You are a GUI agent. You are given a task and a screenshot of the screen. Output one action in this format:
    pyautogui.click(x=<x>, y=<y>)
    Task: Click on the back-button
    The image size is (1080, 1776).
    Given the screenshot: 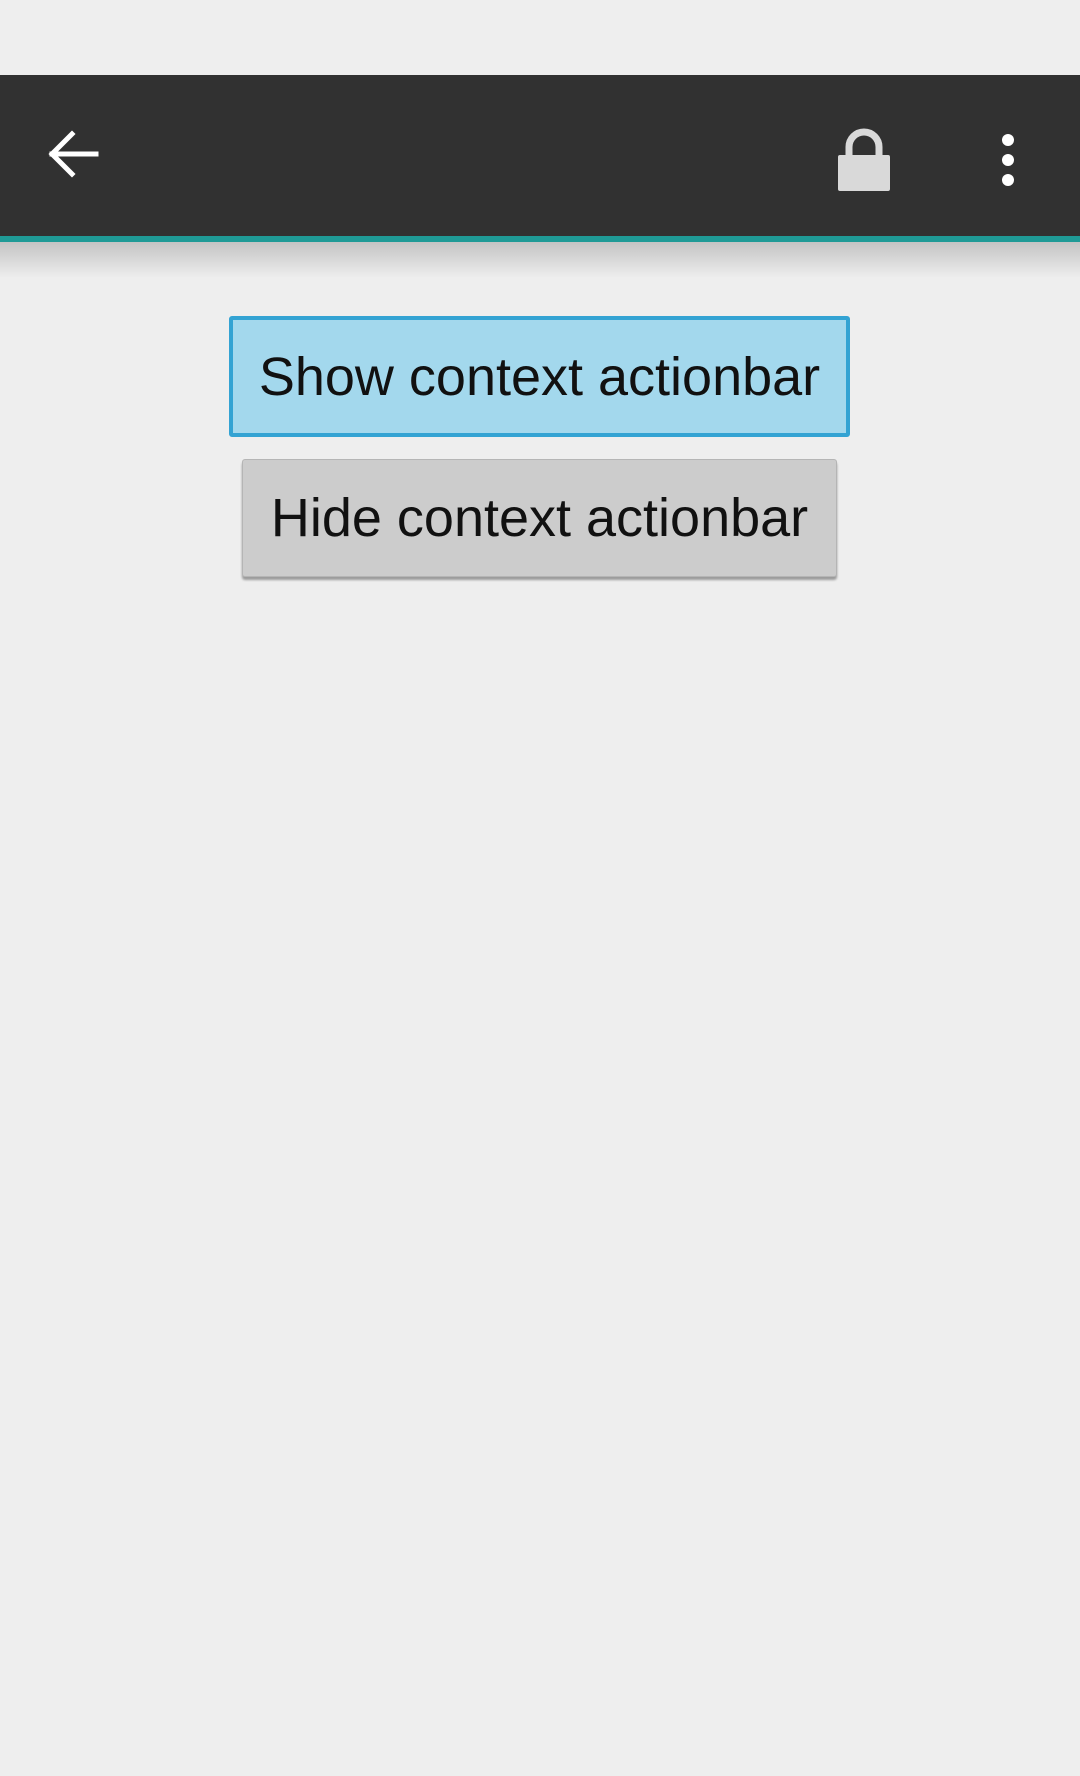 What is the action you would take?
    pyautogui.click(x=72, y=154)
    